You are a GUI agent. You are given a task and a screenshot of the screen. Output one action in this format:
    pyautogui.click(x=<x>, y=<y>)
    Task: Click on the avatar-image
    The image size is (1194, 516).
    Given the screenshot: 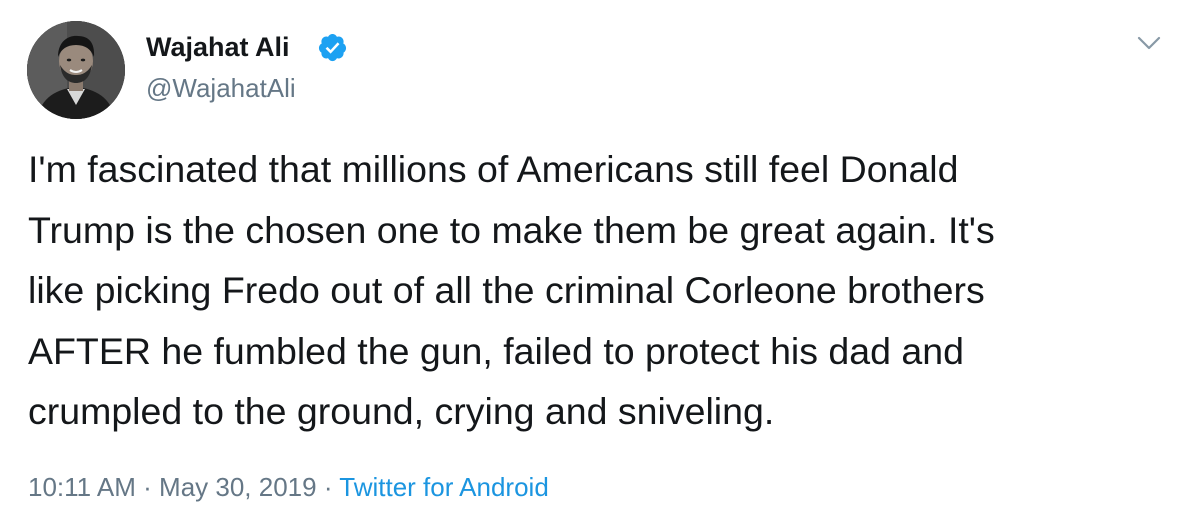 What is the action you would take?
    pyautogui.click(x=76, y=70)
    